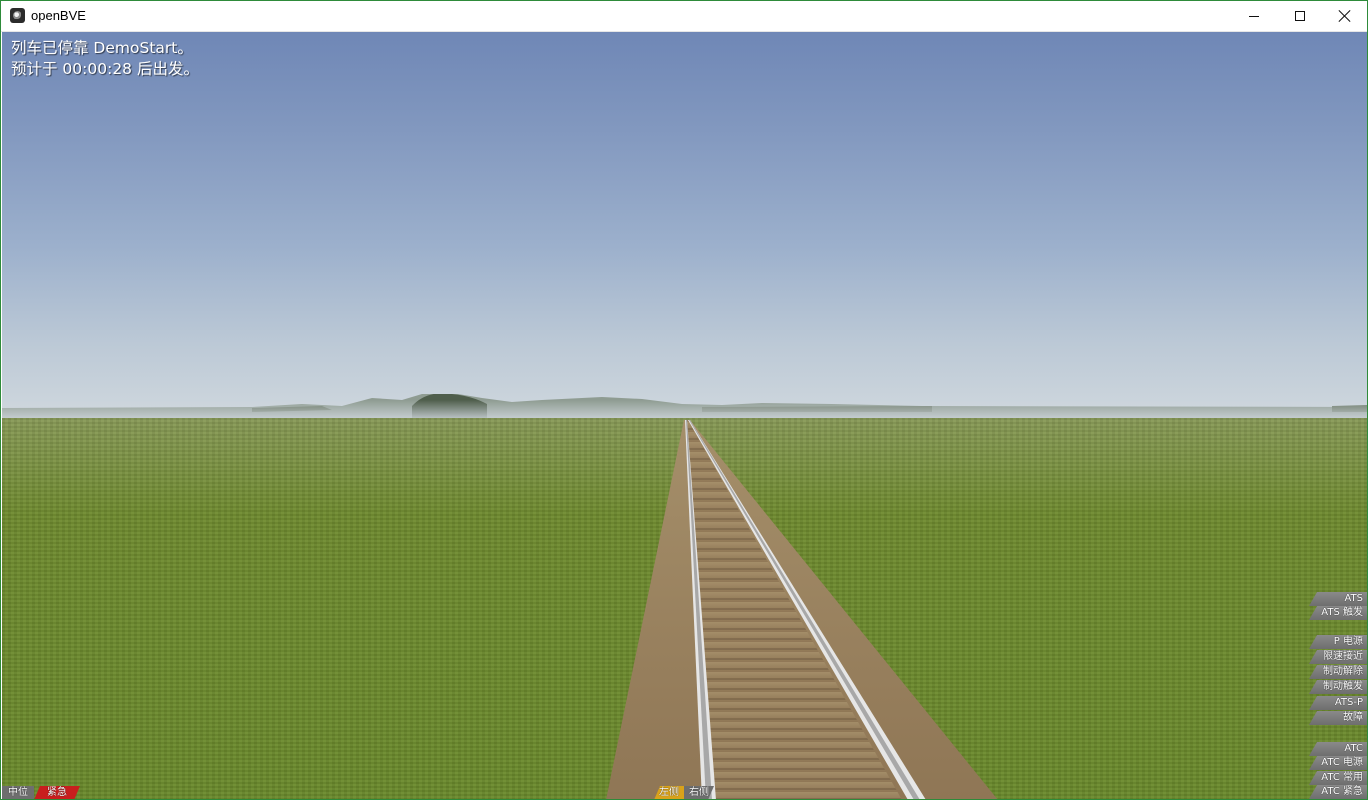  I want to click on indicator-atc-power: ATC 电源, so click(1338, 763).